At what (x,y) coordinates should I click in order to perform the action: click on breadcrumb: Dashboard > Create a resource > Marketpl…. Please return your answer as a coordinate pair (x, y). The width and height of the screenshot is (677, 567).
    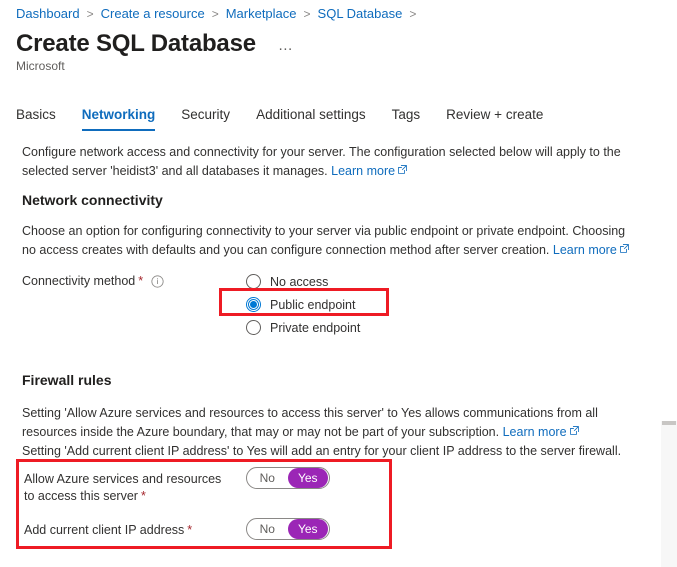
    Looking at the image, I should click on (219, 13).